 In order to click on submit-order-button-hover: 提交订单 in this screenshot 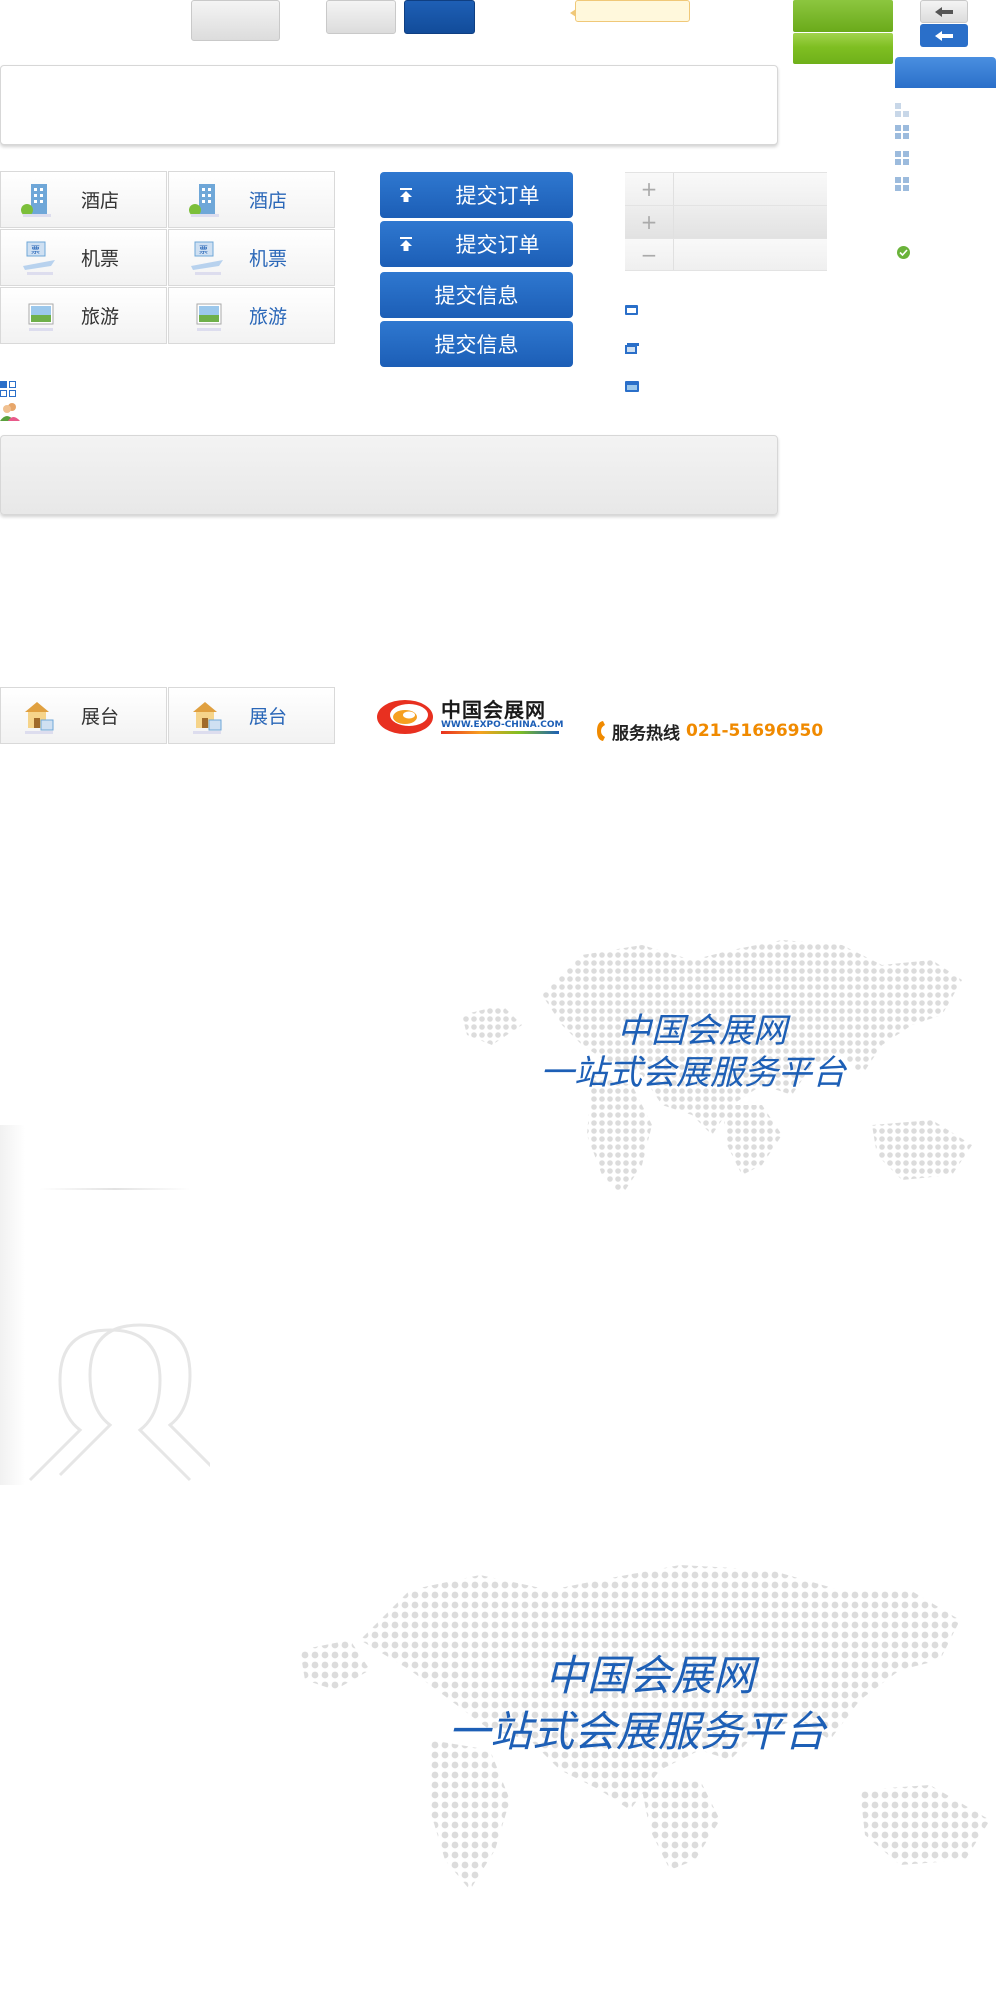, I will do `click(476, 244)`.